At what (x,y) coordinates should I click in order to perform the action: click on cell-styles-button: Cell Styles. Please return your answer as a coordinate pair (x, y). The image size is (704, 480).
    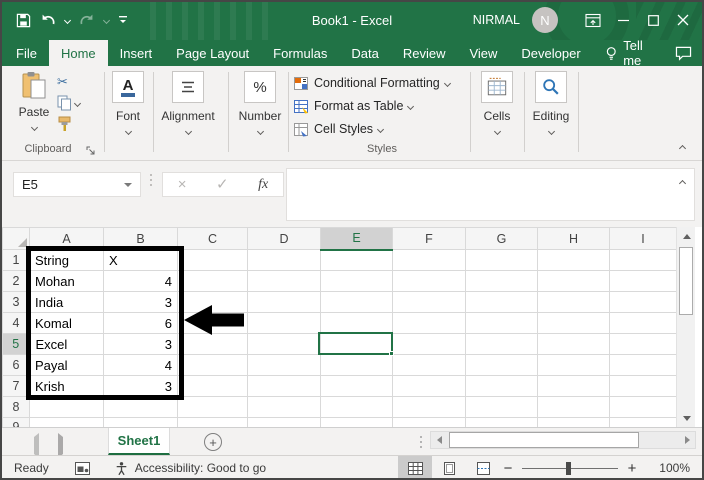
    Looking at the image, I should click on (339, 129).